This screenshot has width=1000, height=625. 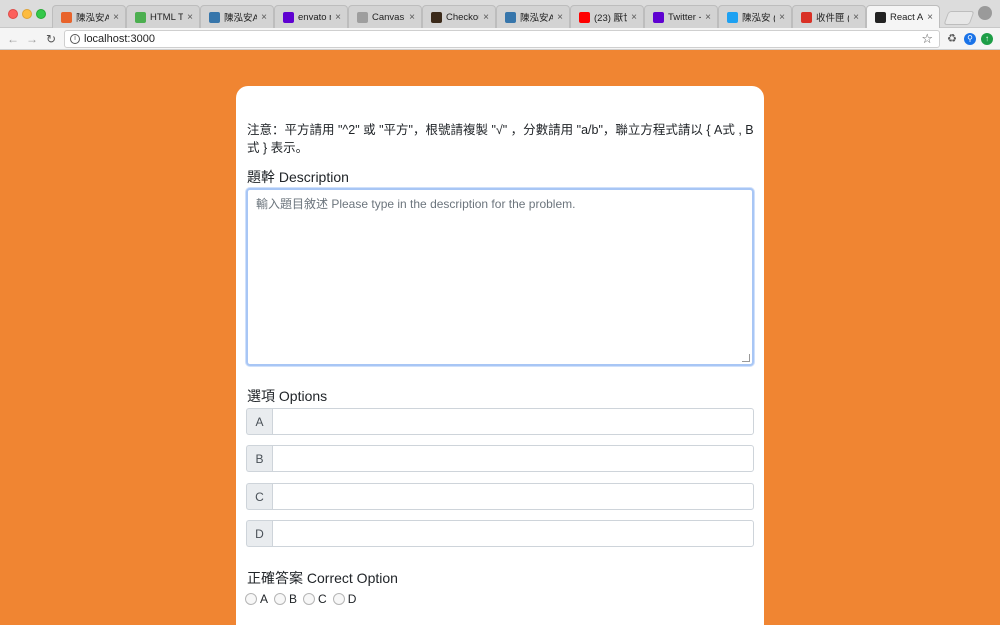 I want to click on browser-tab: React Ap×, so click(x=903, y=16).